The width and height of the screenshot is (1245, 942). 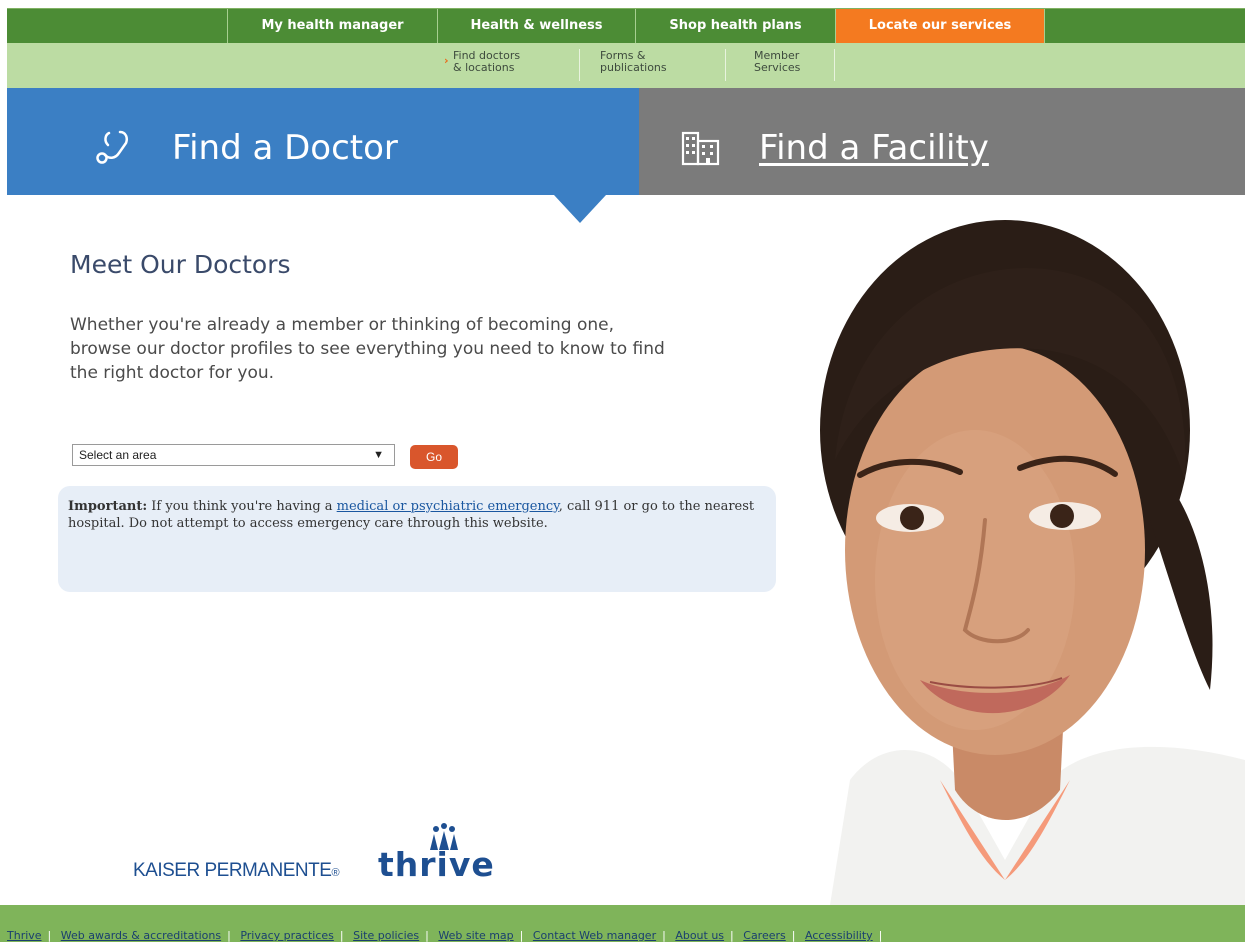 I want to click on chevron-right-icon: ›, so click(x=446, y=60).